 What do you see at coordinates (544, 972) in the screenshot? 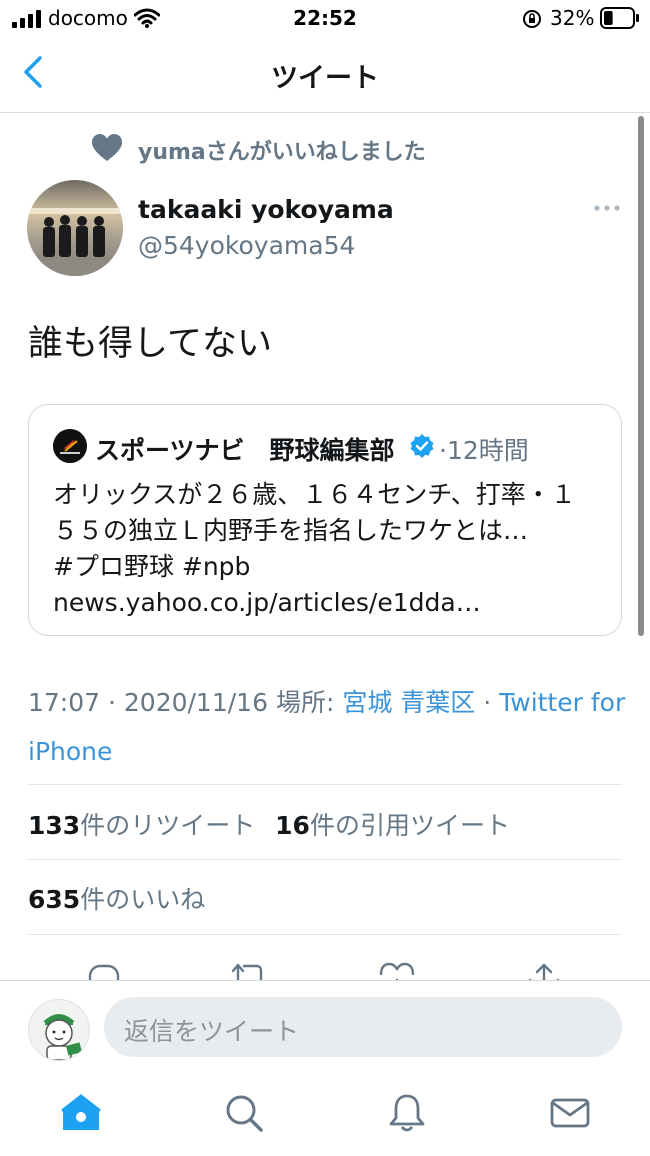
I see `share-icon` at bounding box center [544, 972].